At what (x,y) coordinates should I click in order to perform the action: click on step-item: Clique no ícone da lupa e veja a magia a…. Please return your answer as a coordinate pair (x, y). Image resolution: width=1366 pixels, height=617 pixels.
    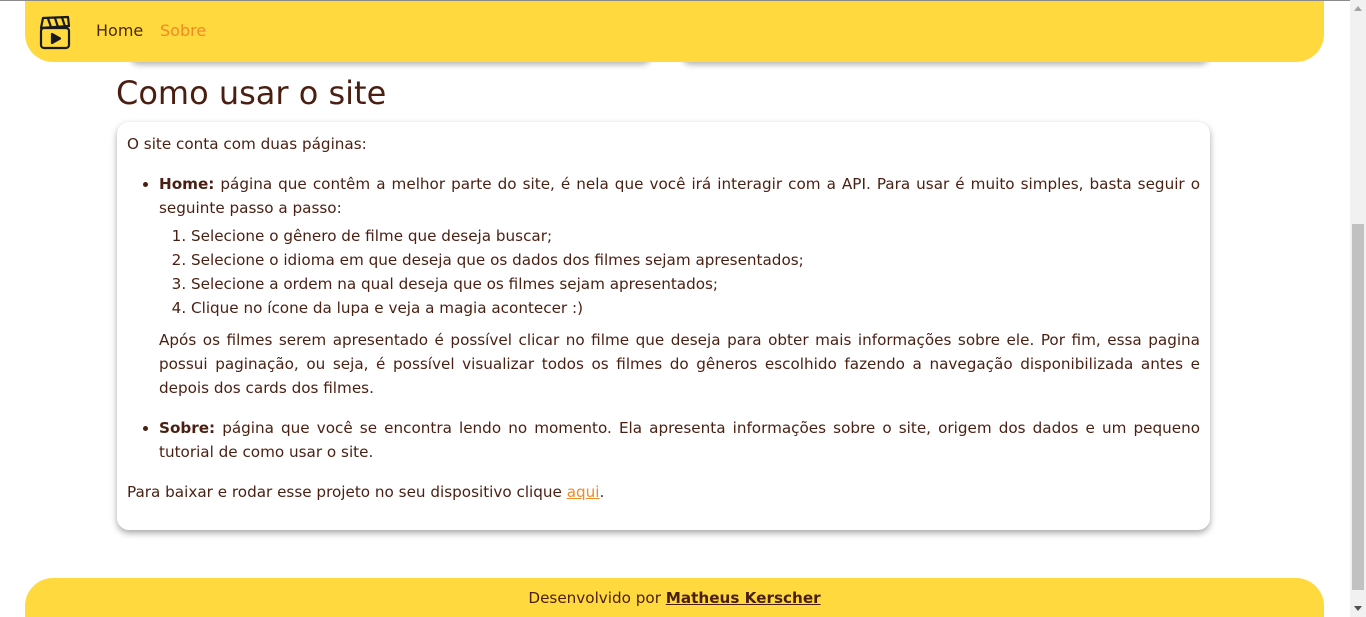
    Looking at the image, I should click on (695, 308).